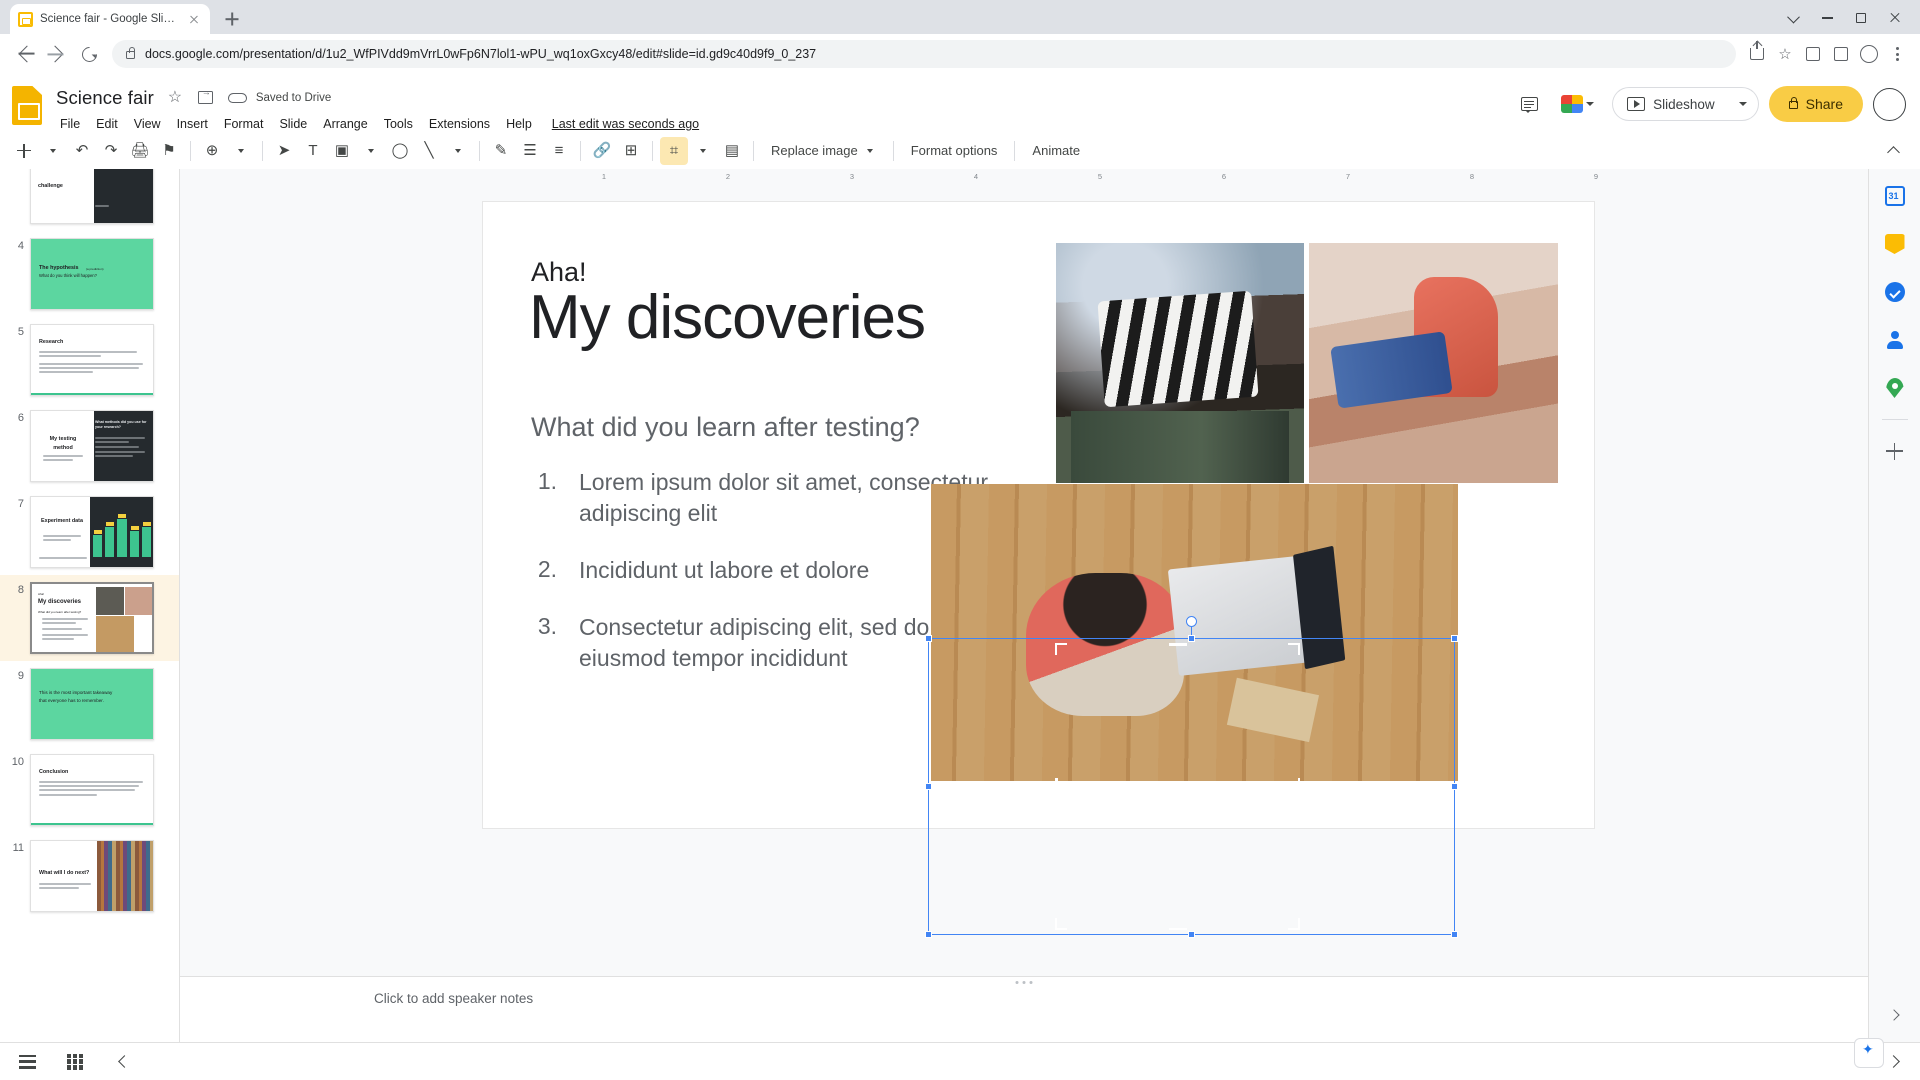 The width and height of the screenshot is (1920, 1080). I want to click on line-options-button, so click(458, 151).